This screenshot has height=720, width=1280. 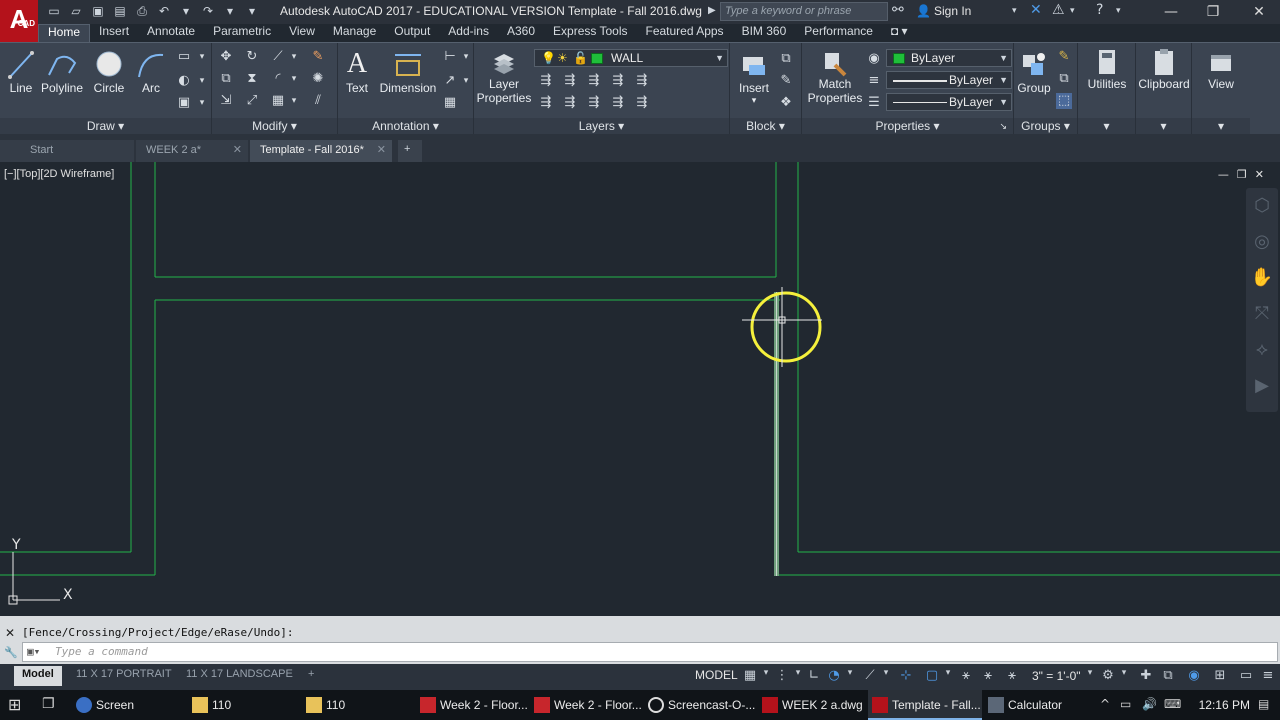 What do you see at coordinates (1213, 12) in the screenshot?
I see `restore-window-icon: ❐` at bounding box center [1213, 12].